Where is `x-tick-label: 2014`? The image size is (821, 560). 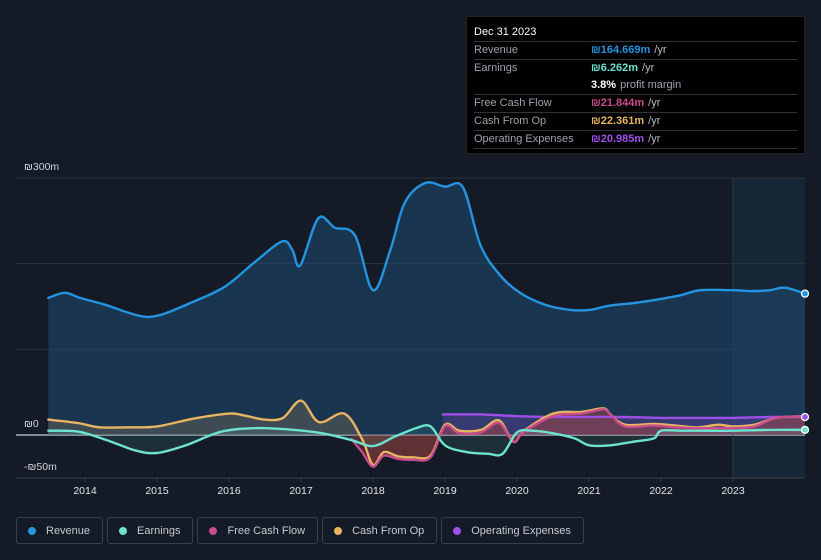 x-tick-label: 2014 is located at coordinates (85, 491).